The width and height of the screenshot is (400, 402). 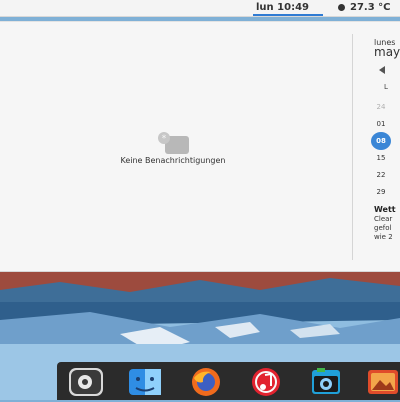 I want to click on weather-section-title: Wett, so click(x=385, y=209).